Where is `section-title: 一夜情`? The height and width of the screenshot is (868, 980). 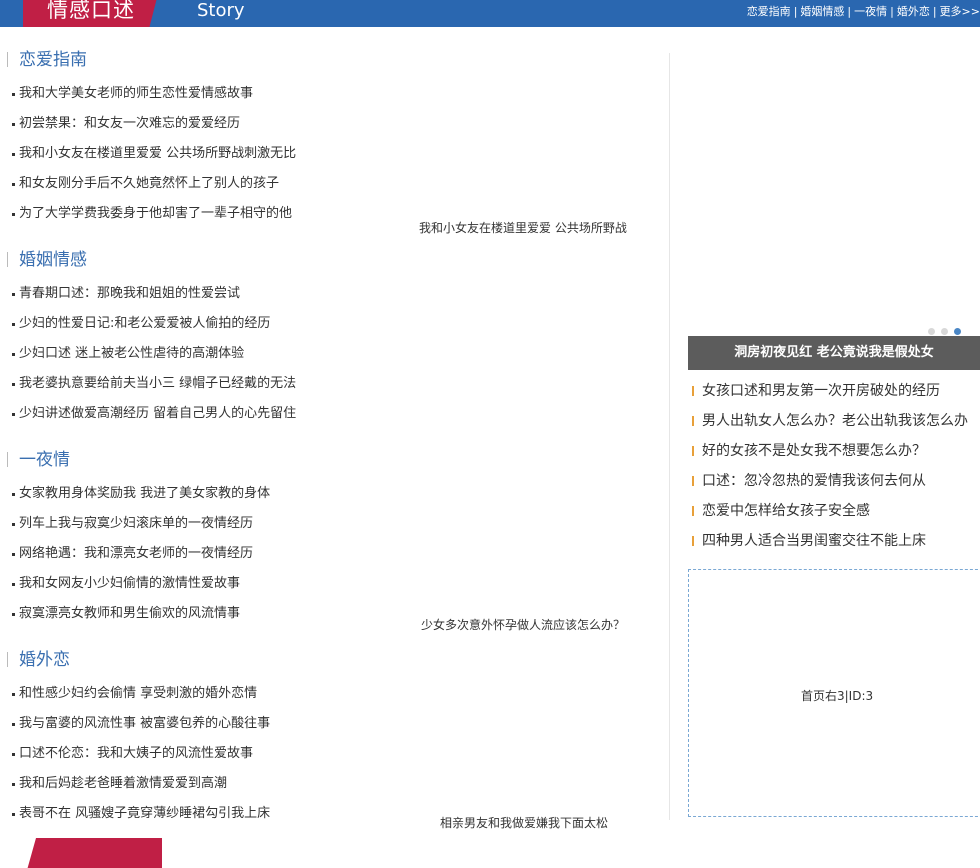 section-title: 一夜情 is located at coordinates (182, 460).